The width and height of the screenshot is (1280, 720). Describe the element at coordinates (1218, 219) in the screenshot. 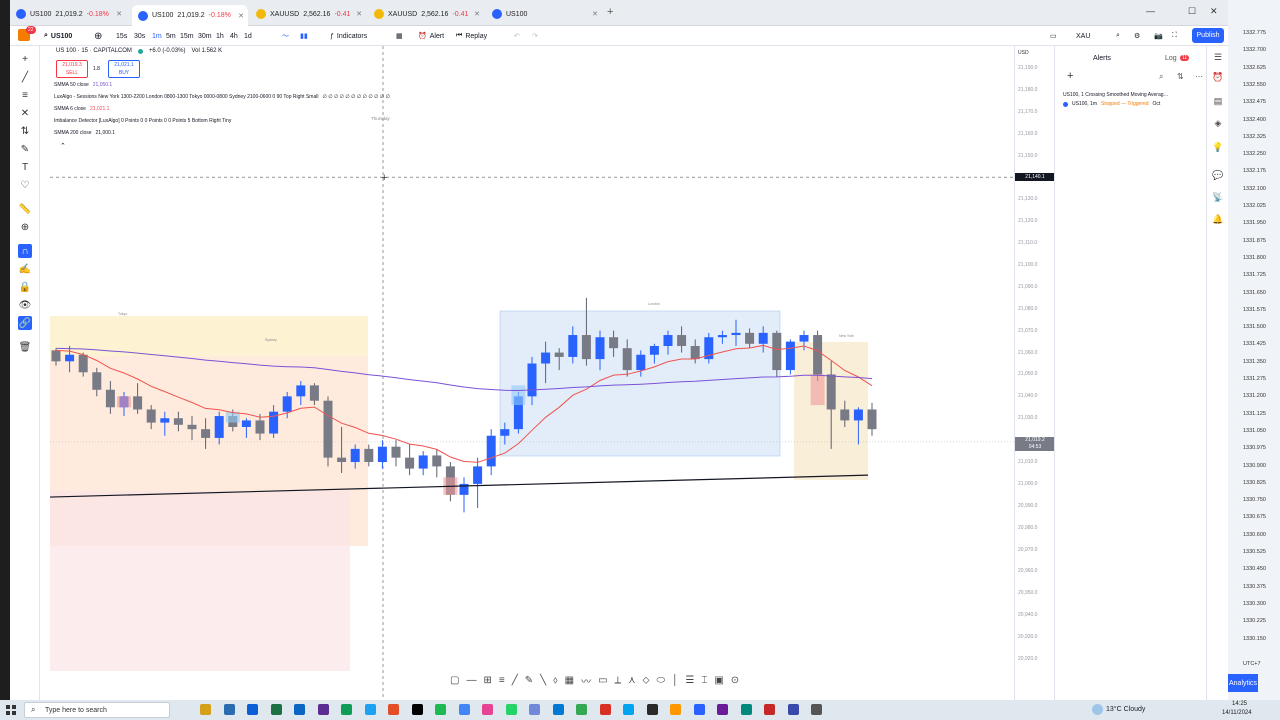

I see `notifications-icon: 🔔` at that location.